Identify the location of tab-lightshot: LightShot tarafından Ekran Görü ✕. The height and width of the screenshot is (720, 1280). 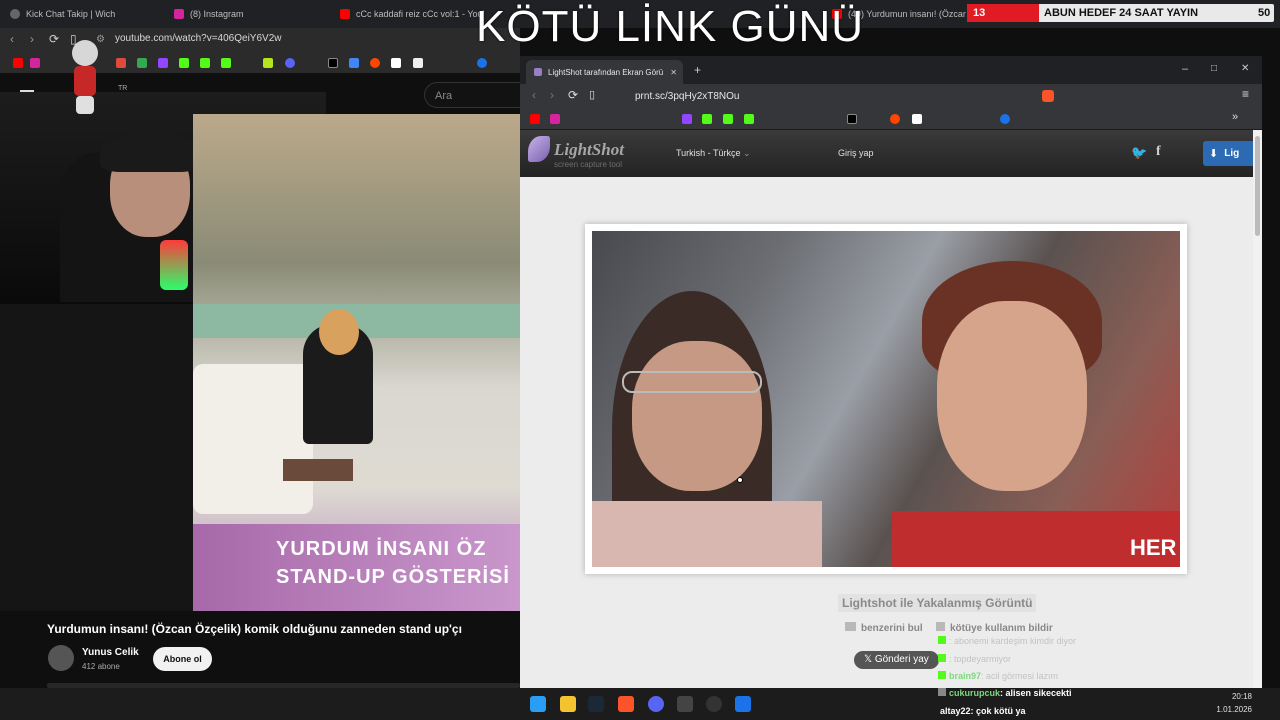
(604, 72).